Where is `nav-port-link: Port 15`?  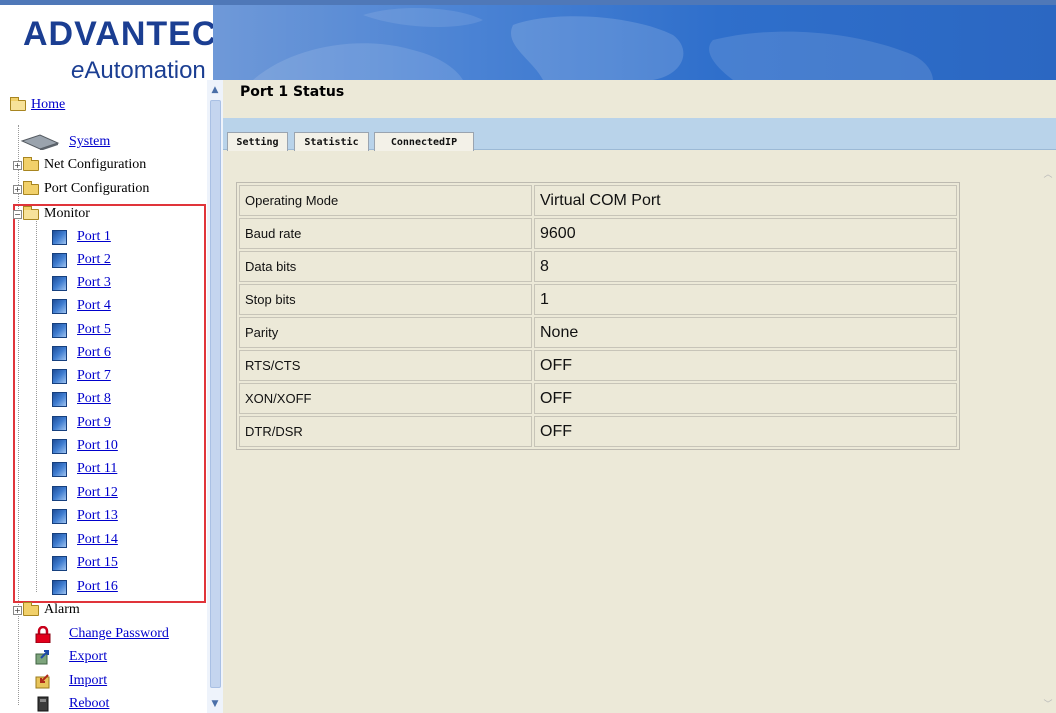
nav-port-link: Port 15 is located at coordinates (97, 563).